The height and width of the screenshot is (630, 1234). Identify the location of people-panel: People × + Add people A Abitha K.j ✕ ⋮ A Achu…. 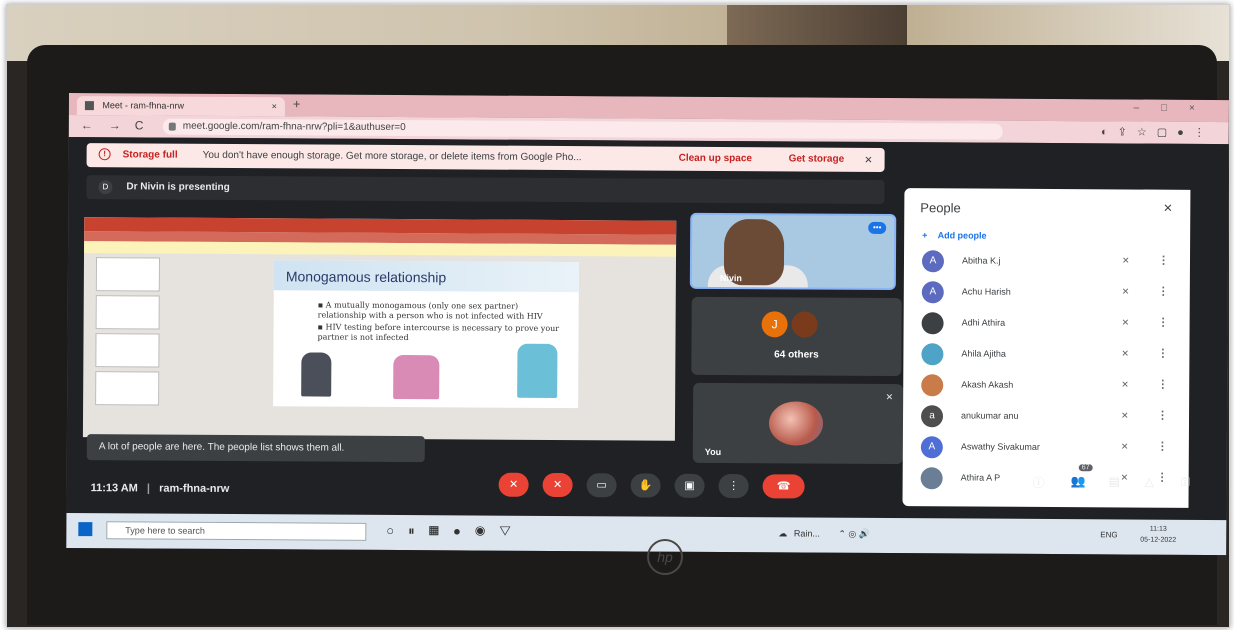
(1046, 348).